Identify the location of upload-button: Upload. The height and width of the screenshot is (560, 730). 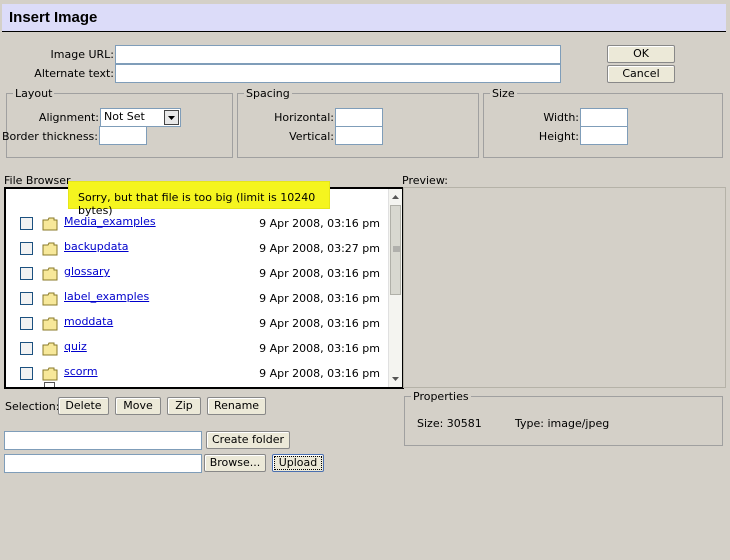
(298, 463).